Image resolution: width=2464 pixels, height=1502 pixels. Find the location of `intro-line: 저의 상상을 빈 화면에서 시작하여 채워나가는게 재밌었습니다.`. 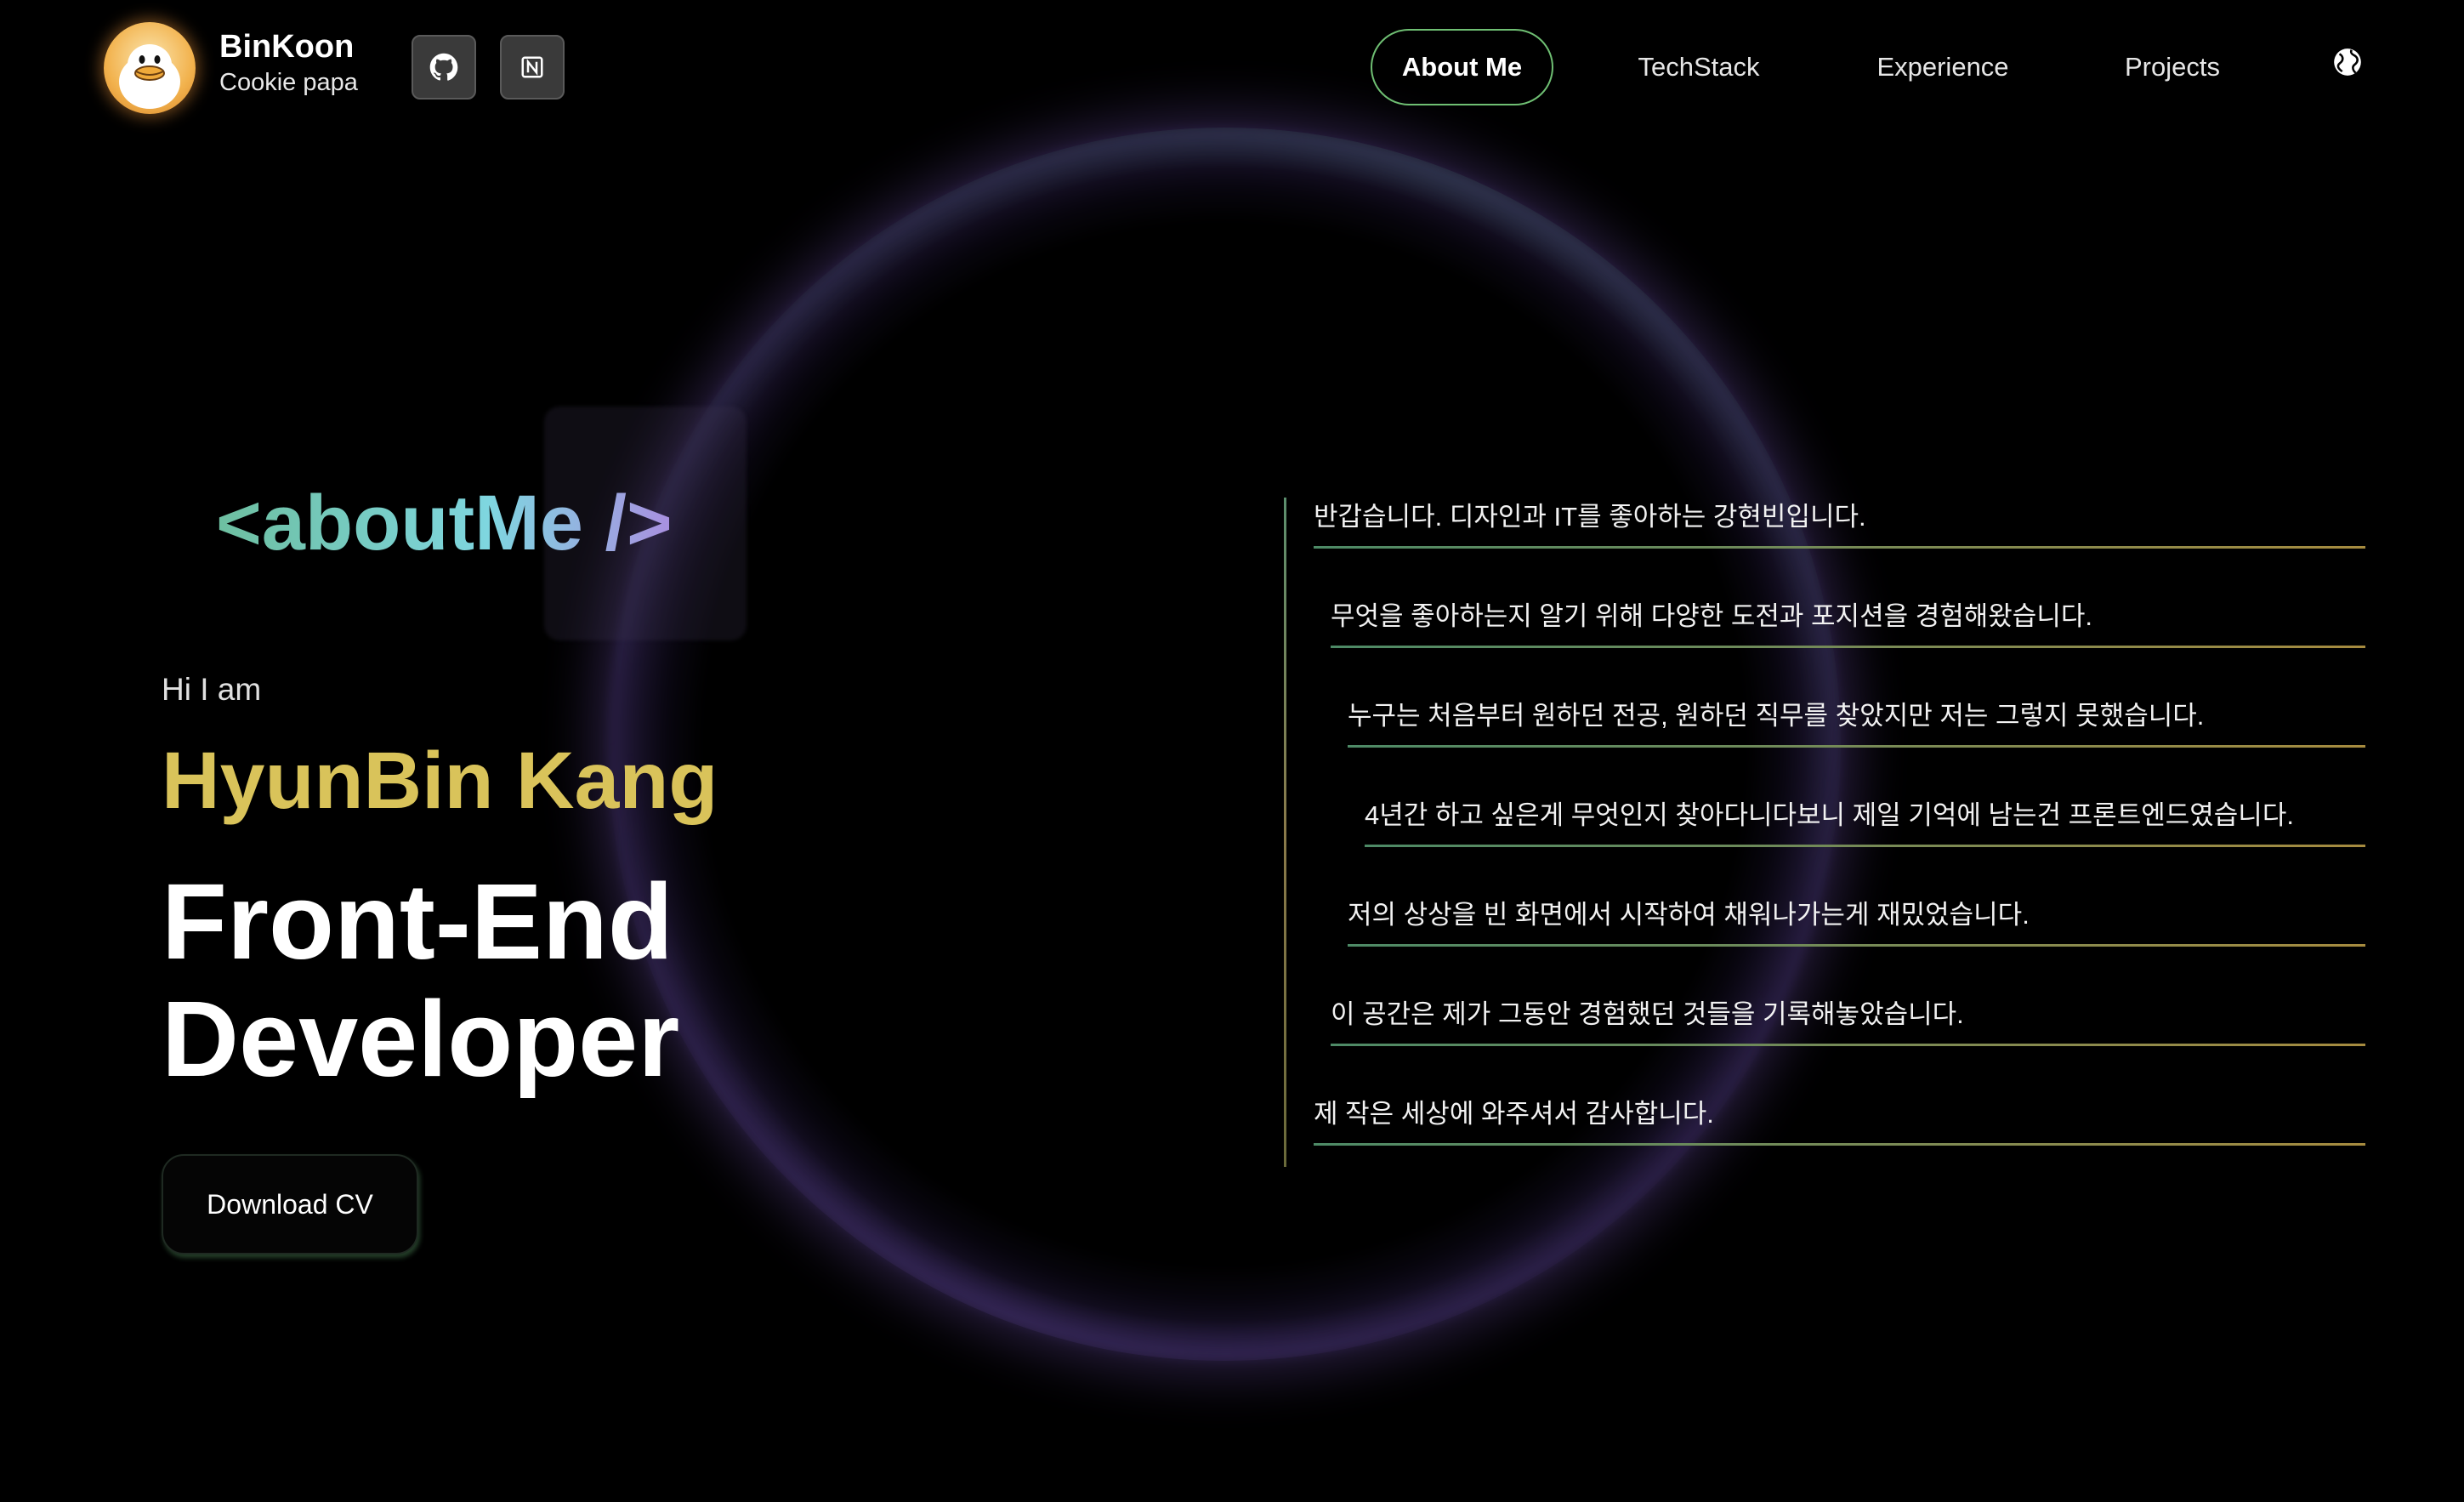

intro-line: 저의 상상을 빈 화면에서 시작하여 채워나가는게 재밌었습니다. is located at coordinates (1689, 915).